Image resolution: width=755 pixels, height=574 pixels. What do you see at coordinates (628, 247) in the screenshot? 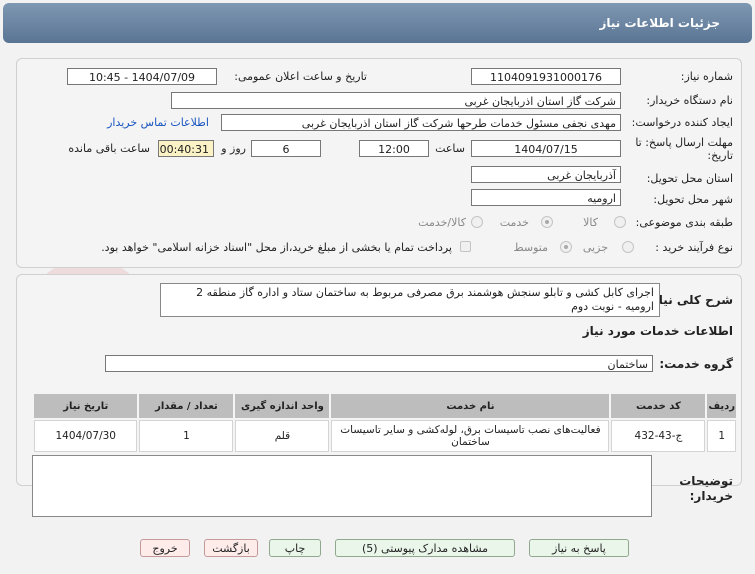
I see `process-minor-radio` at bounding box center [628, 247].